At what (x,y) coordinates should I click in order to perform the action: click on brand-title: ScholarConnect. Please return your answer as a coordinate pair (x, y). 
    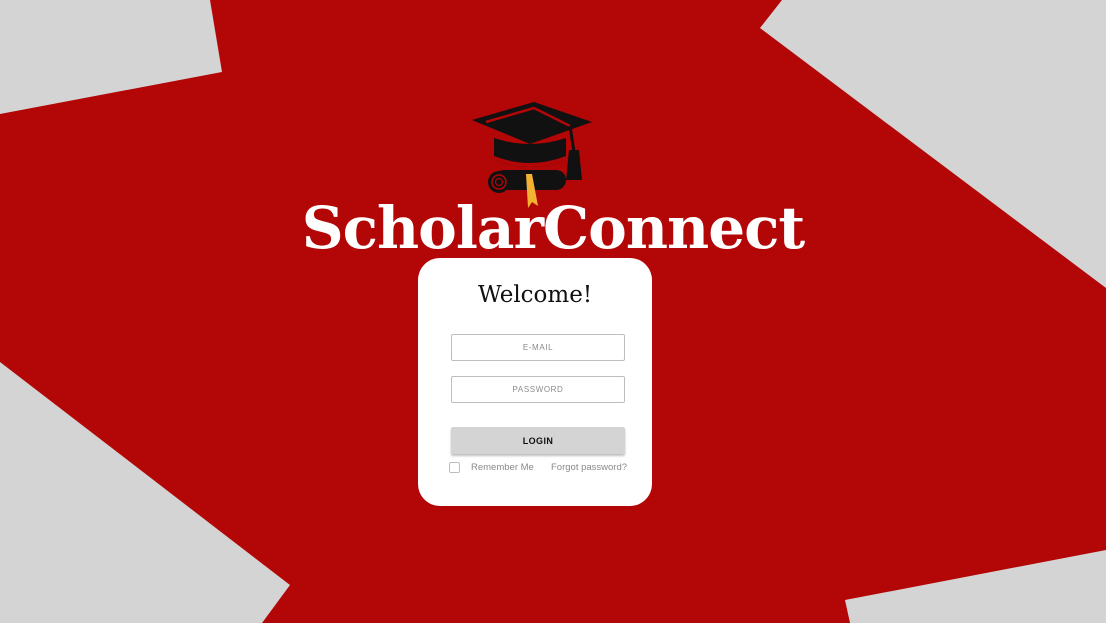
    Looking at the image, I should click on (553, 228).